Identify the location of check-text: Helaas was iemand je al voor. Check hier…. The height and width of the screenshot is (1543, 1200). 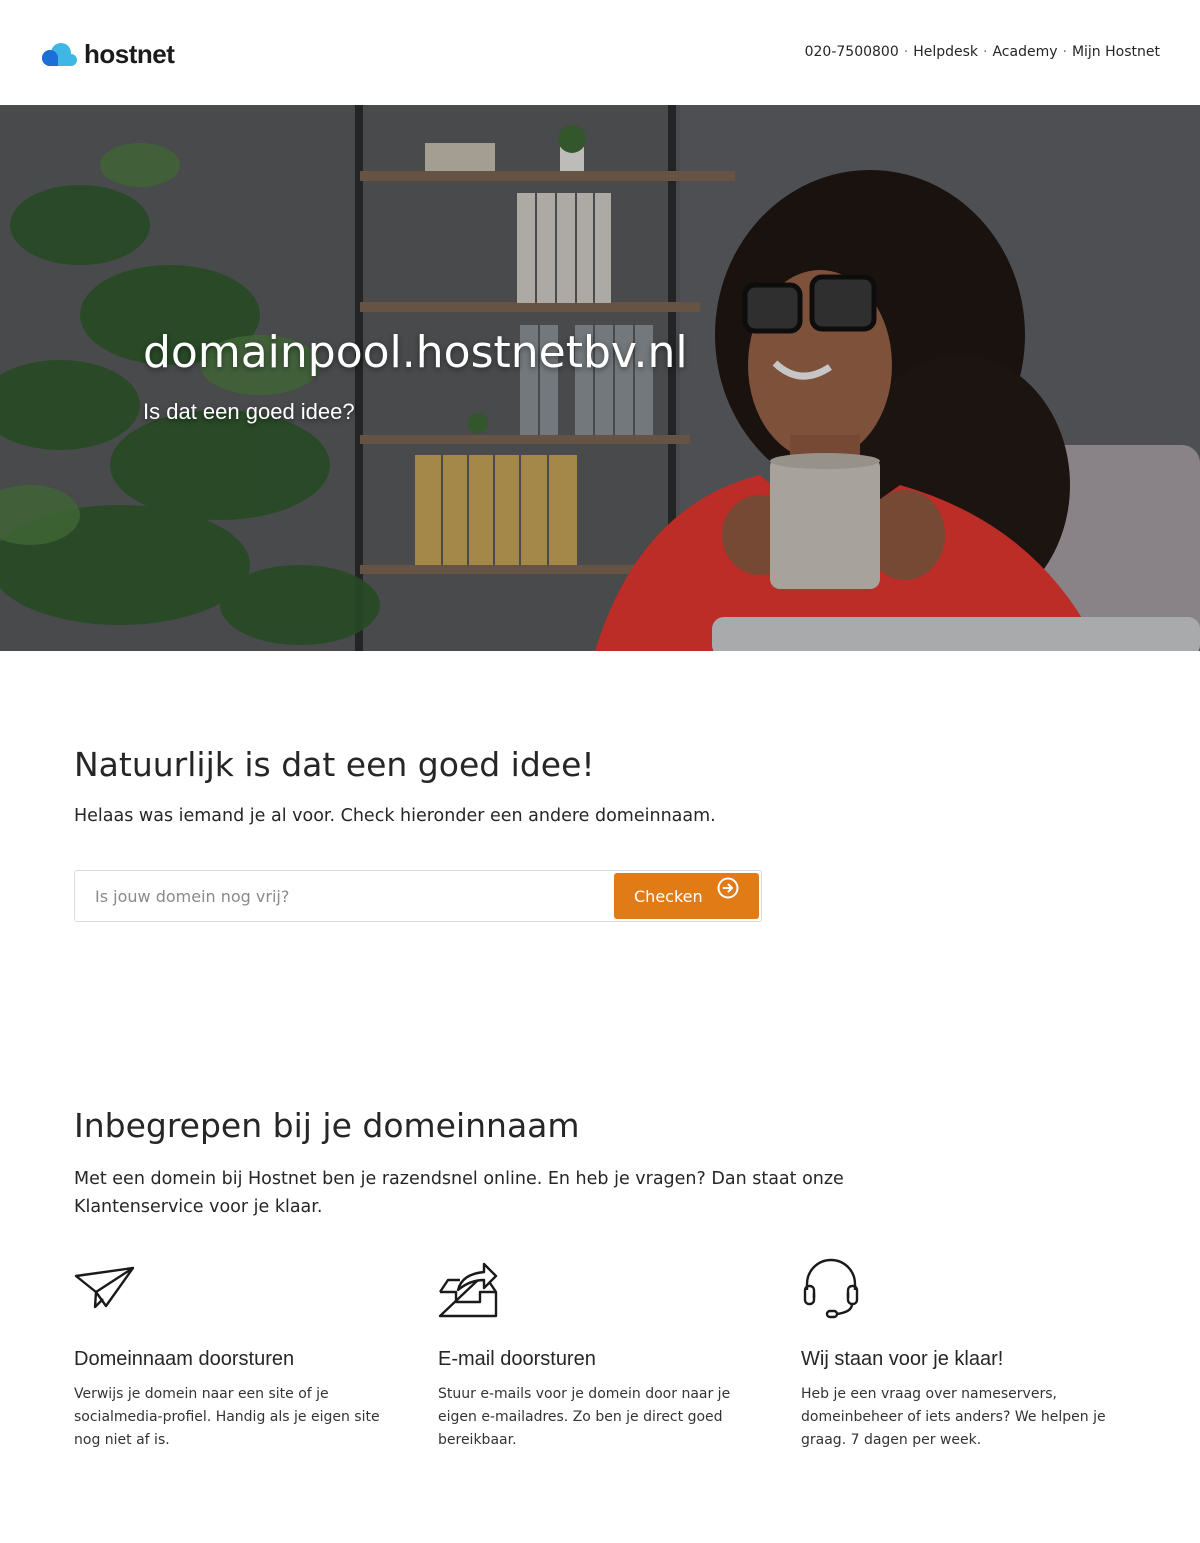
(395, 816).